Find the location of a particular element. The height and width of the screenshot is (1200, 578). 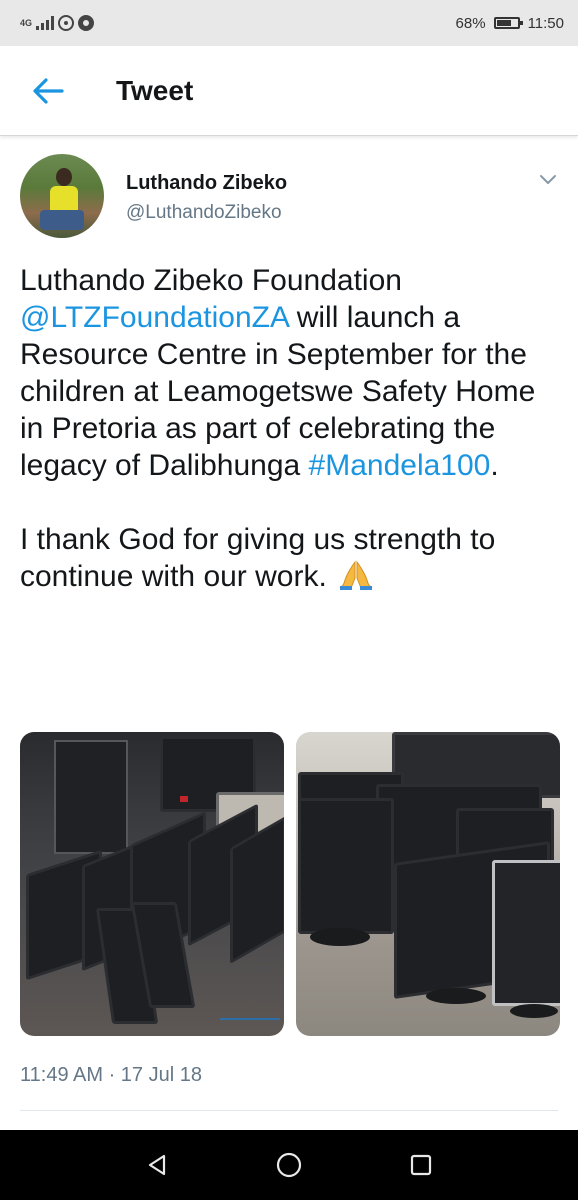

back-button is located at coordinates (48, 91).